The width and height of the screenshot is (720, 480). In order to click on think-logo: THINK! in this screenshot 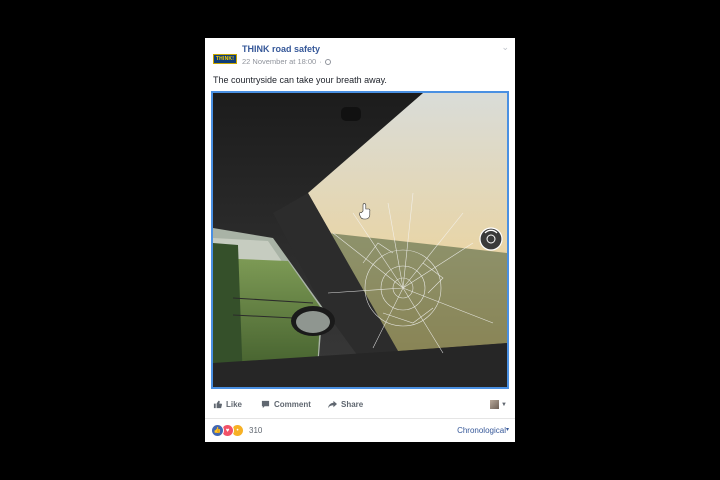, I will do `click(225, 59)`.